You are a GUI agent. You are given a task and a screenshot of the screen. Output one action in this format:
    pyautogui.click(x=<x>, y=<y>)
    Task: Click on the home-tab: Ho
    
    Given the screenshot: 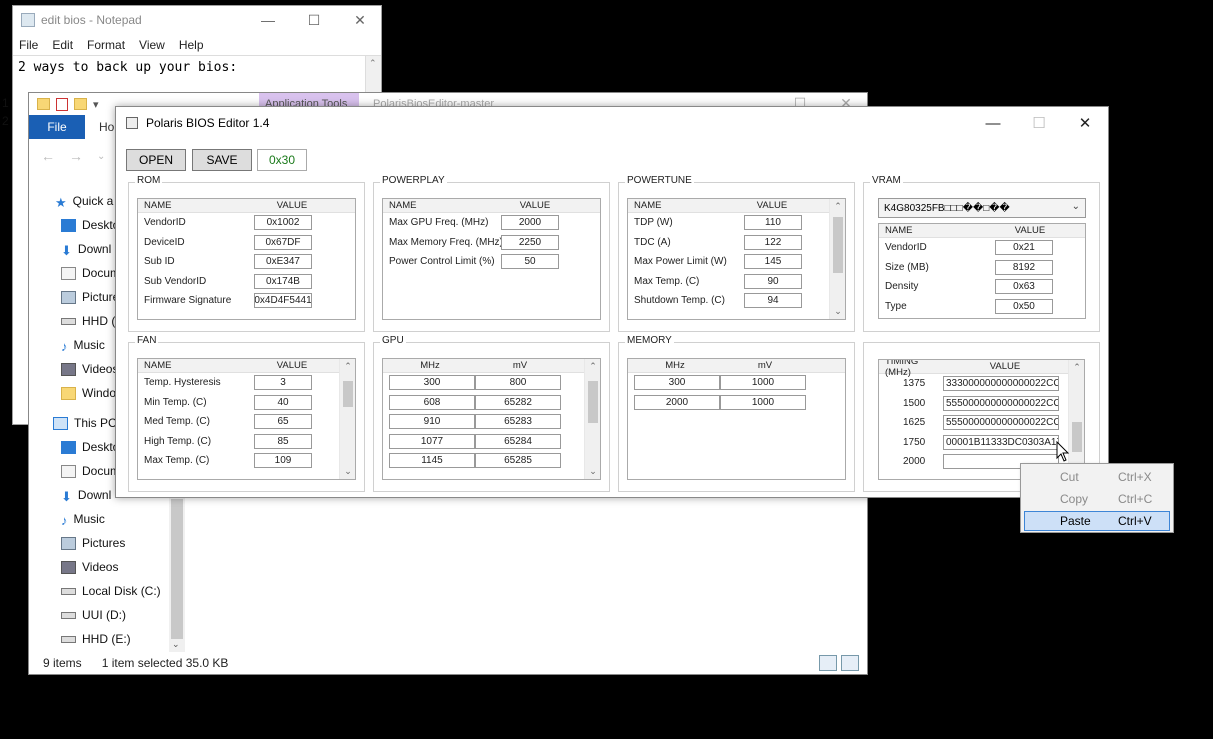 What is the action you would take?
    pyautogui.click(x=106, y=127)
    